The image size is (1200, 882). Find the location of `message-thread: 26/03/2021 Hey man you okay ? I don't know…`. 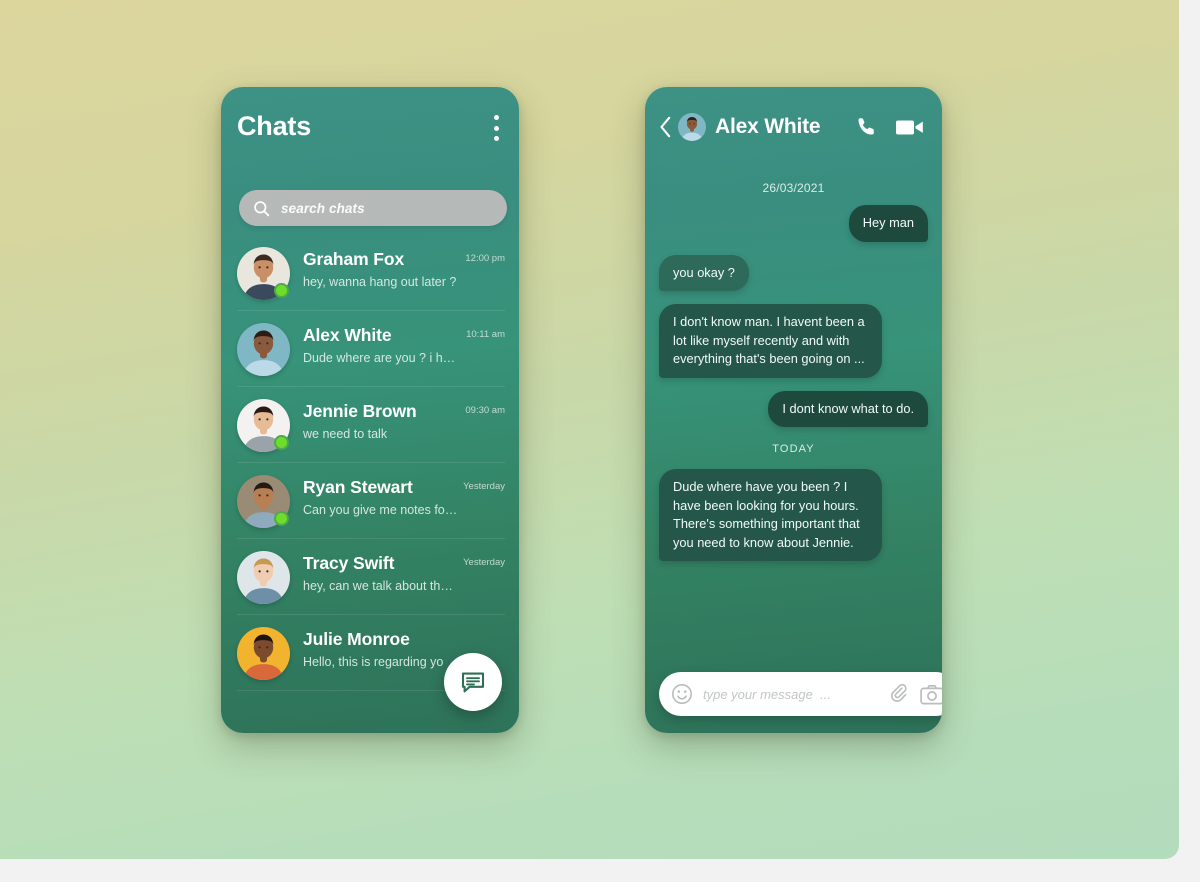

message-thread: 26/03/2021 Hey man you okay ? I don't know… is located at coordinates (793, 411).